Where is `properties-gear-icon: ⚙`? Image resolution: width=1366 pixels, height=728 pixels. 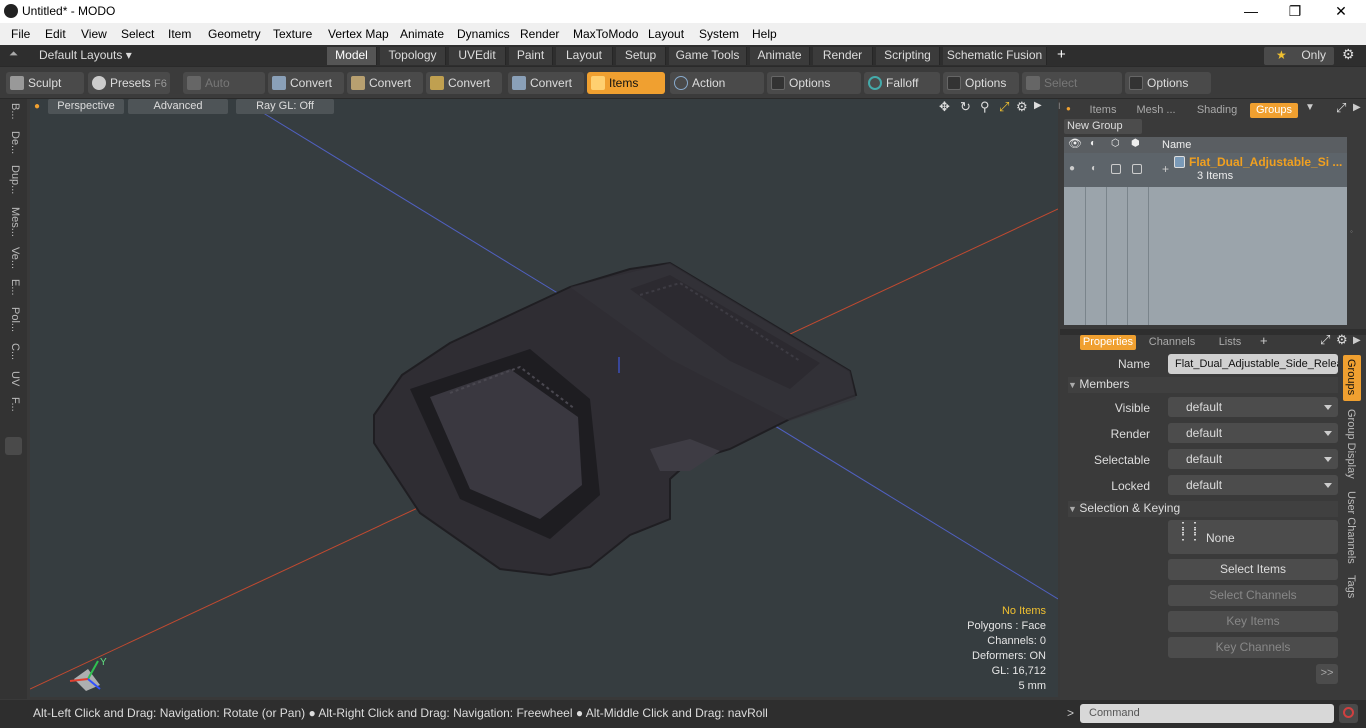
properties-gear-icon: ⚙ is located at coordinates (1342, 340).